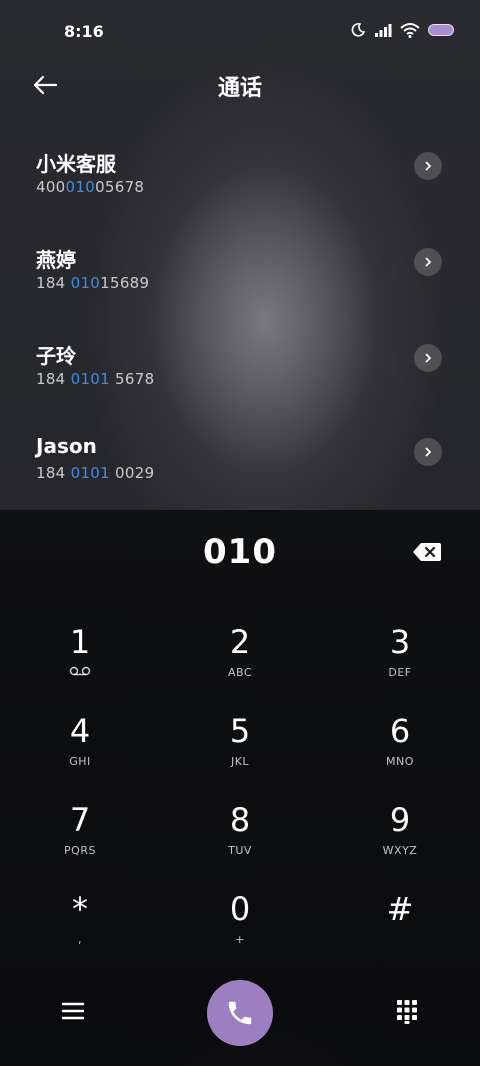  I want to click on page-title: 通话, so click(239, 88).